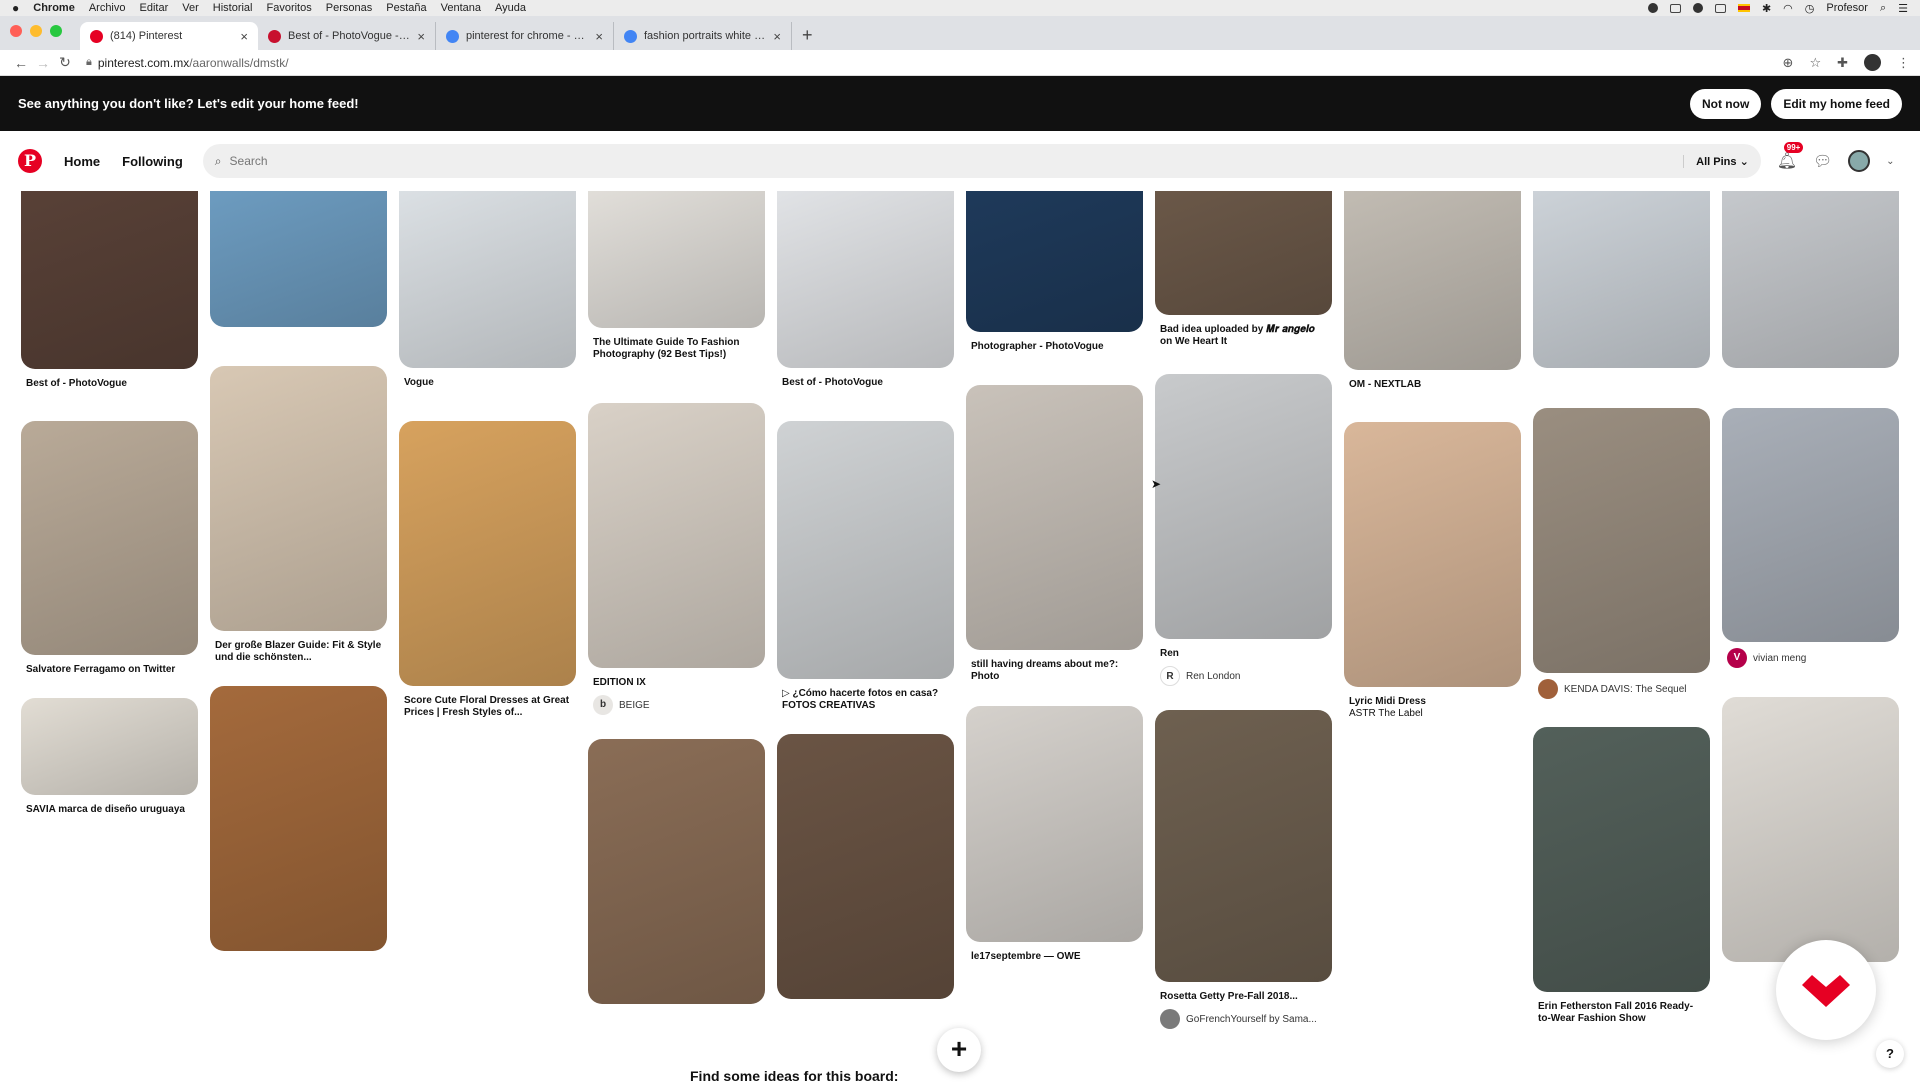 Image resolution: width=1920 pixels, height=1084 pixels. Describe the element at coordinates (190, 8) in the screenshot. I see `menu-ver: Ver` at that location.